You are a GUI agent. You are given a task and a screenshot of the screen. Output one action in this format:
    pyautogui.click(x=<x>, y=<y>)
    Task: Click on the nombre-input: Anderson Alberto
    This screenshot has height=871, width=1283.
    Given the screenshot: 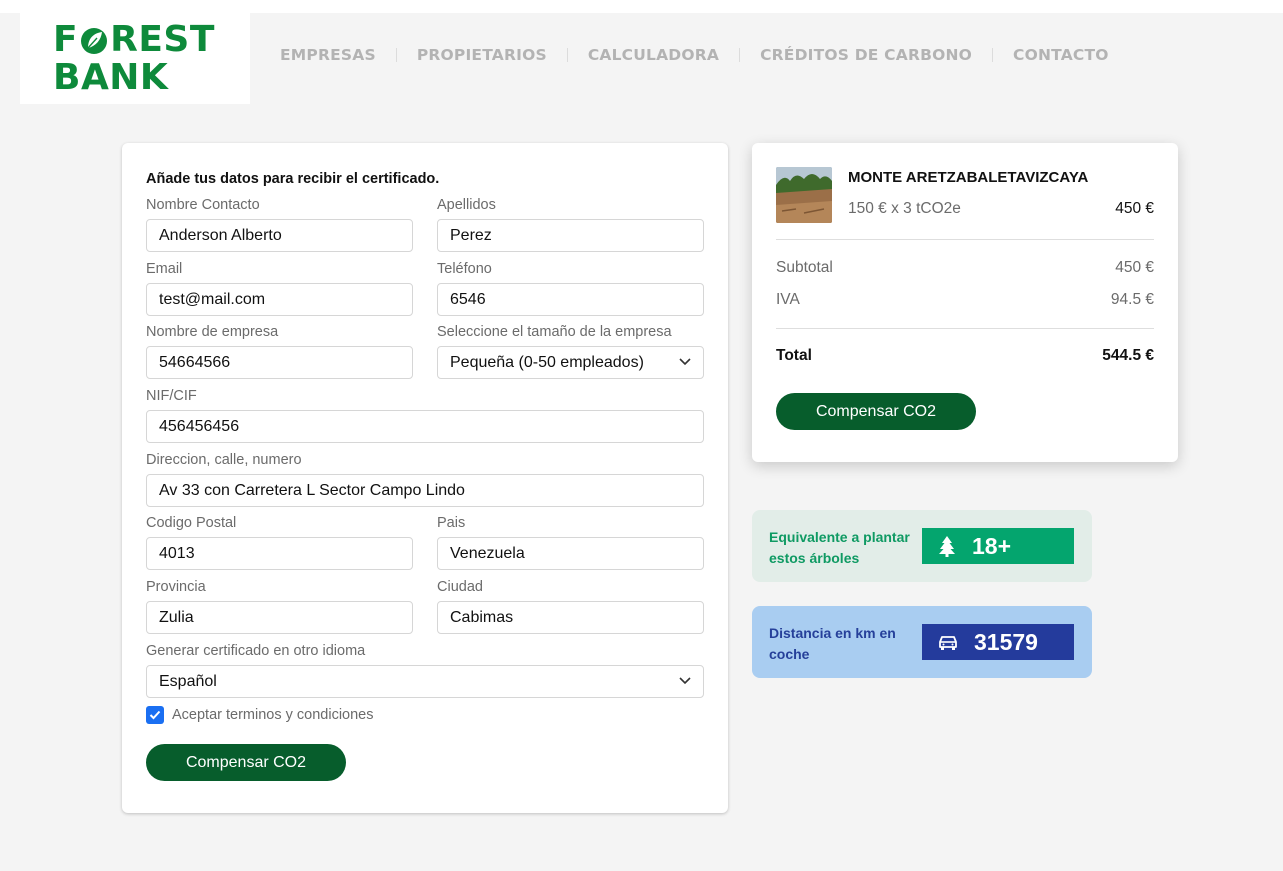 What is the action you would take?
    pyautogui.click(x=279, y=235)
    